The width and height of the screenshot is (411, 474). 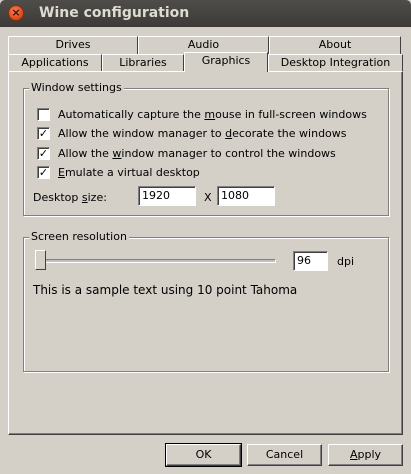 What do you see at coordinates (365, 455) in the screenshot?
I see `apply-button: Apply` at bounding box center [365, 455].